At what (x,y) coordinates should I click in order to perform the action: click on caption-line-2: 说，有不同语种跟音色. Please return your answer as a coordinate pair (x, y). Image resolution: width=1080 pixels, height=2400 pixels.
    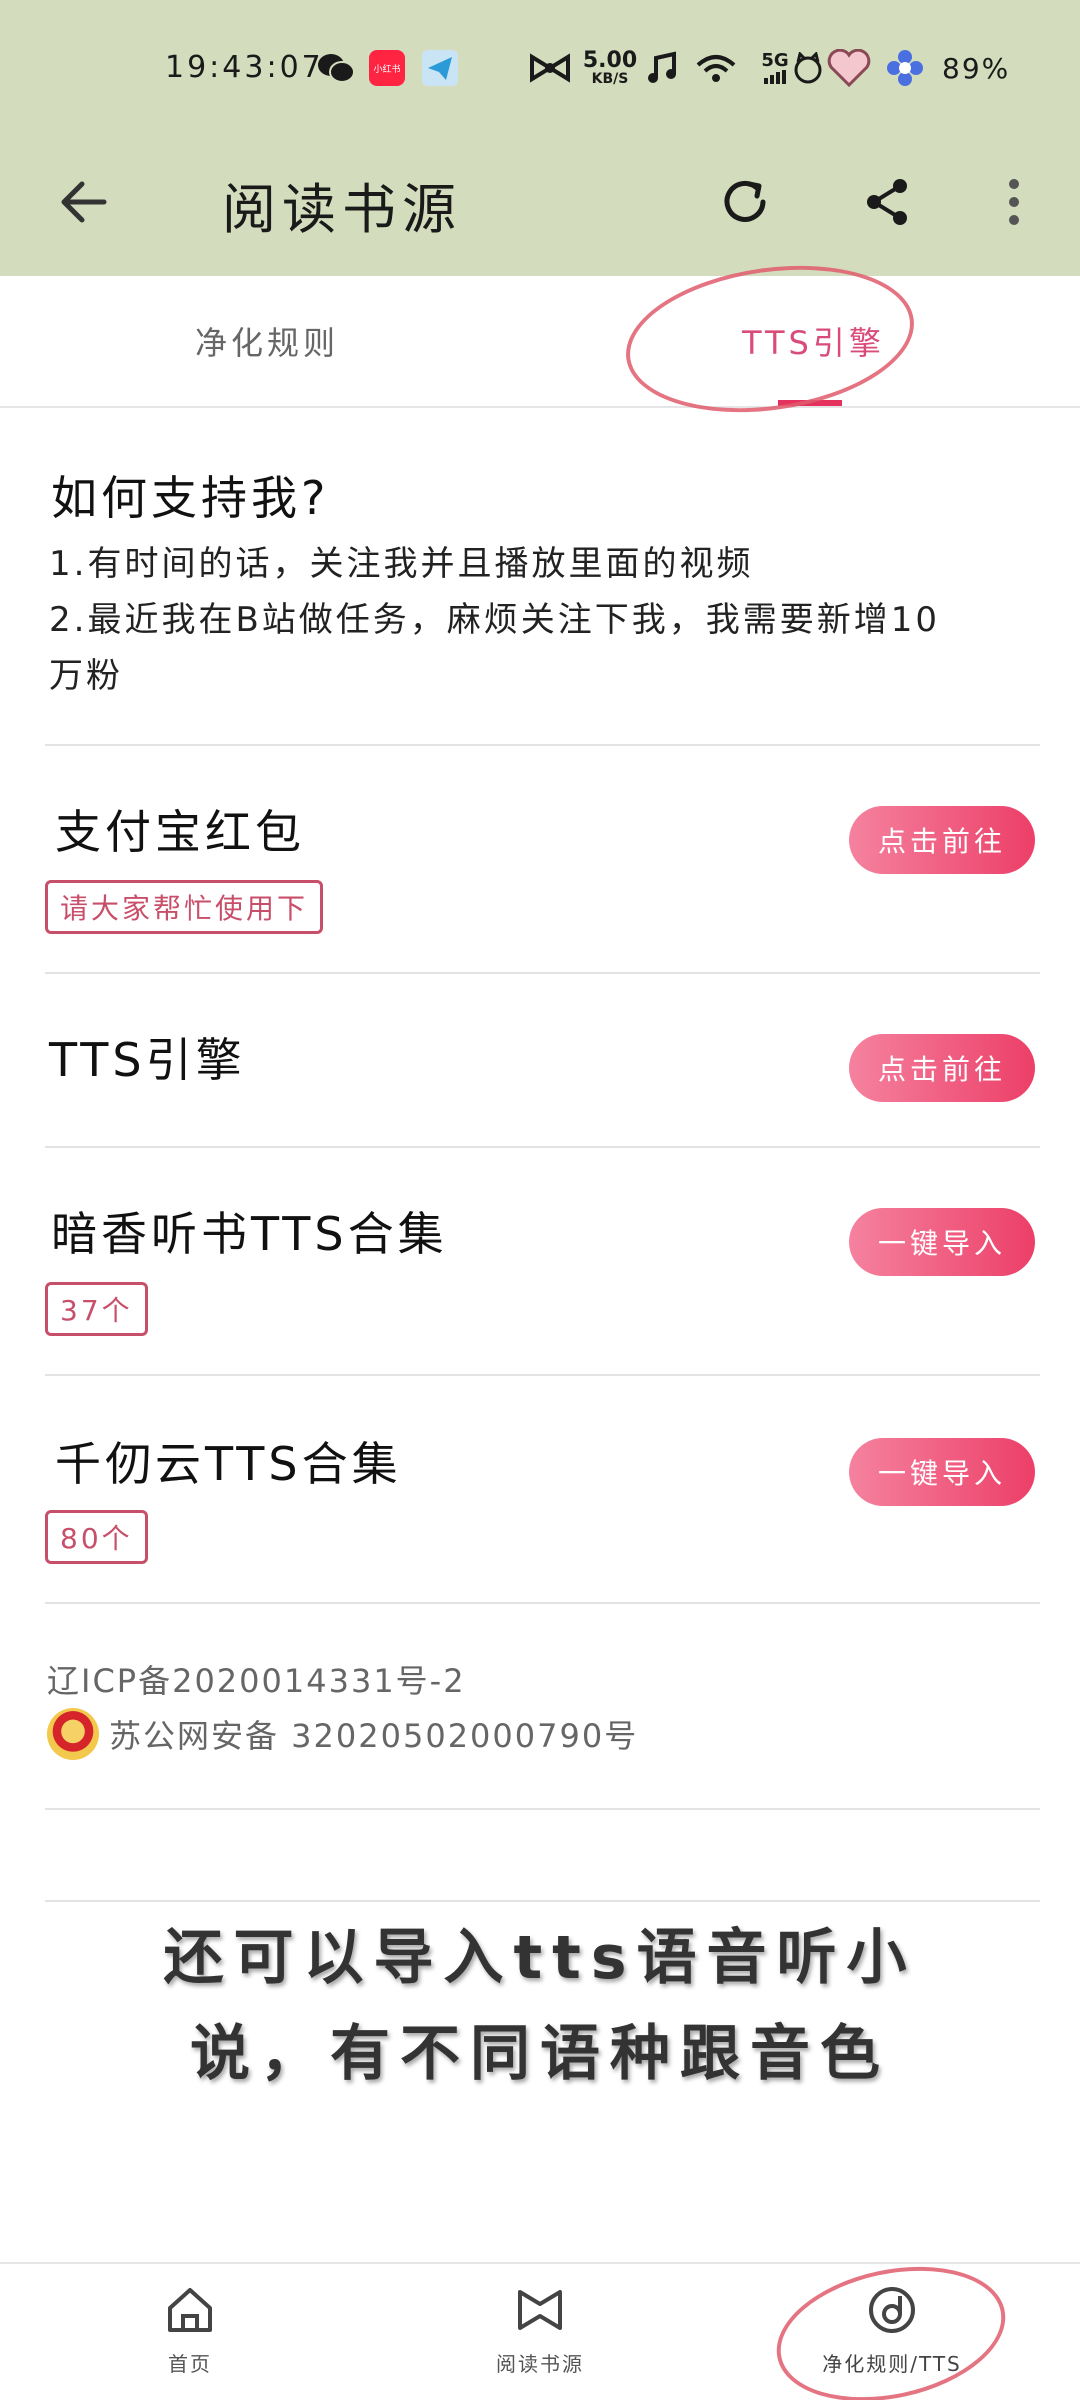
    Looking at the image, I should click on (540, 2054).